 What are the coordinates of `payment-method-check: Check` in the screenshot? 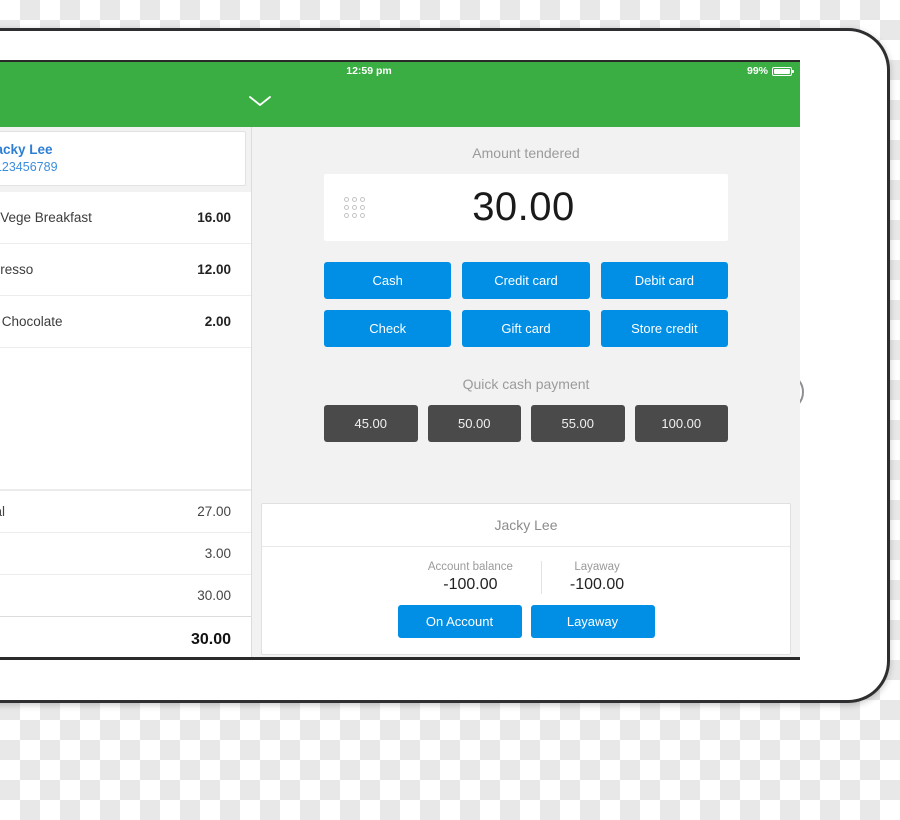 It's located at (388, 328).